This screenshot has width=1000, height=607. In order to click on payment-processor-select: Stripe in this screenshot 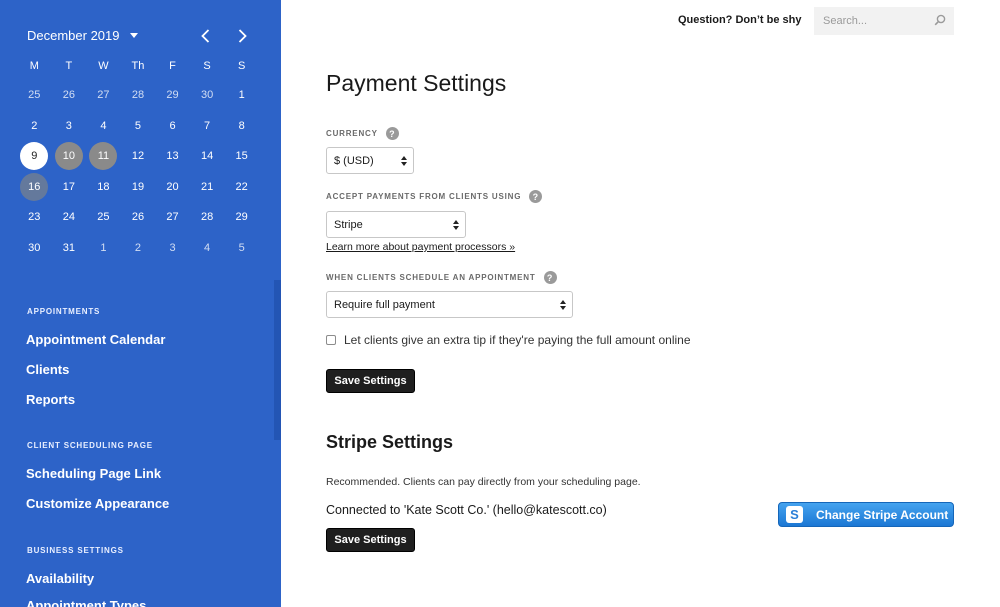, I will do `click(396, 224)`.